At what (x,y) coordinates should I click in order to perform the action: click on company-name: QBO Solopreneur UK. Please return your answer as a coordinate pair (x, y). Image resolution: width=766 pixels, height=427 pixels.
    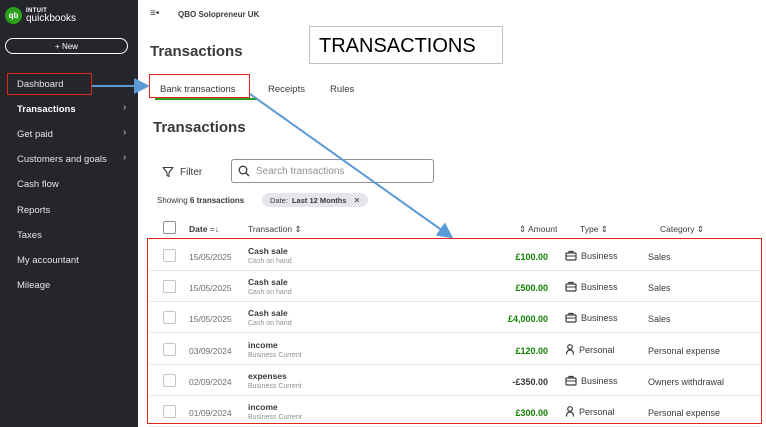
    Looking at the image, I should click on (219, 14).